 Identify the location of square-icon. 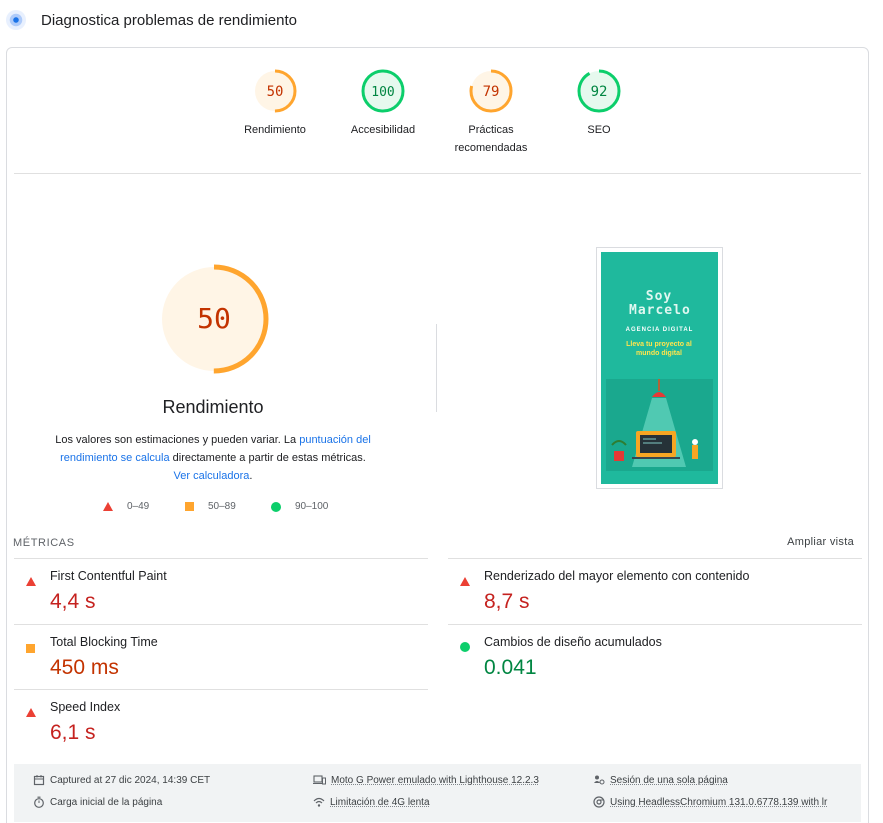
(189, 506).